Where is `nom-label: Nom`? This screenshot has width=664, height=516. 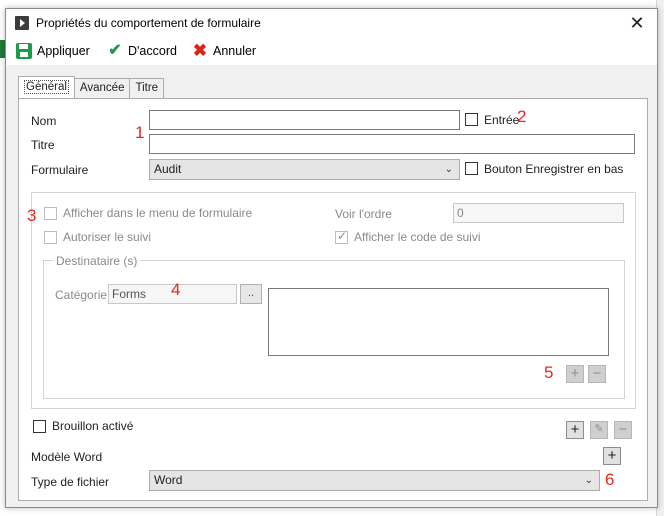 nom-label: Nom is located at coordinates (44, 121).